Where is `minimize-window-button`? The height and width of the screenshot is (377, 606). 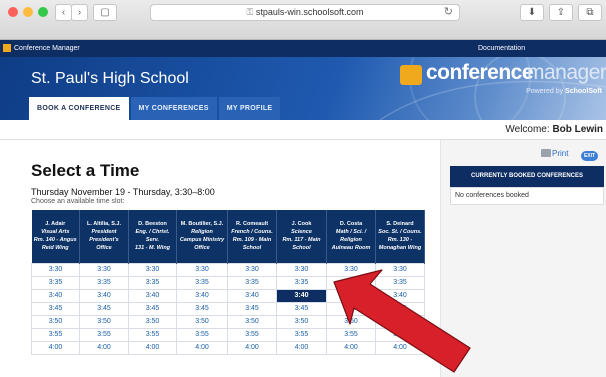
minimize-window-button is located at coordinates (28, 12).